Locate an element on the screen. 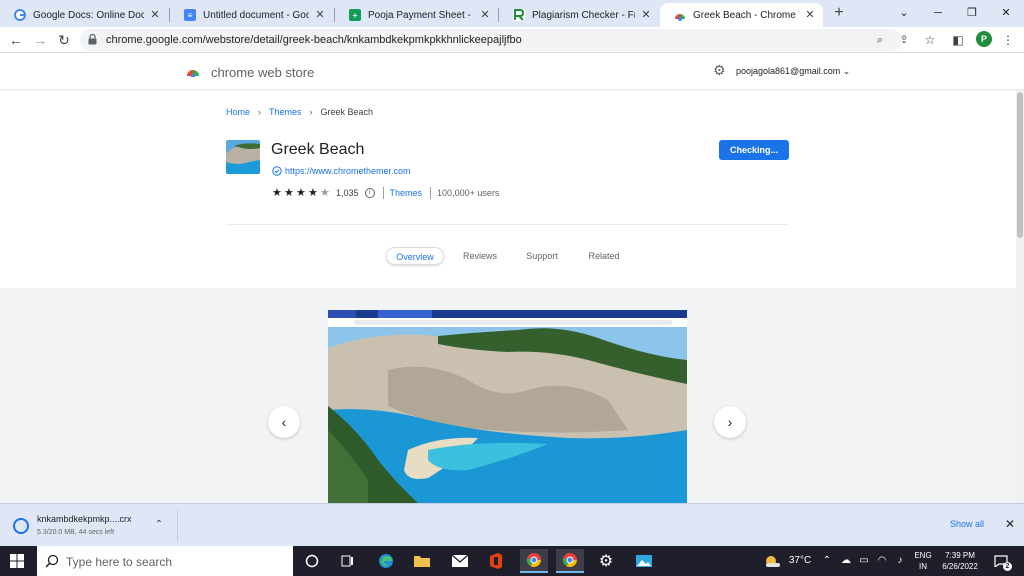 The image size is (1024, 576). window-close-button: ✕ is located at coordinates (1006, 13).